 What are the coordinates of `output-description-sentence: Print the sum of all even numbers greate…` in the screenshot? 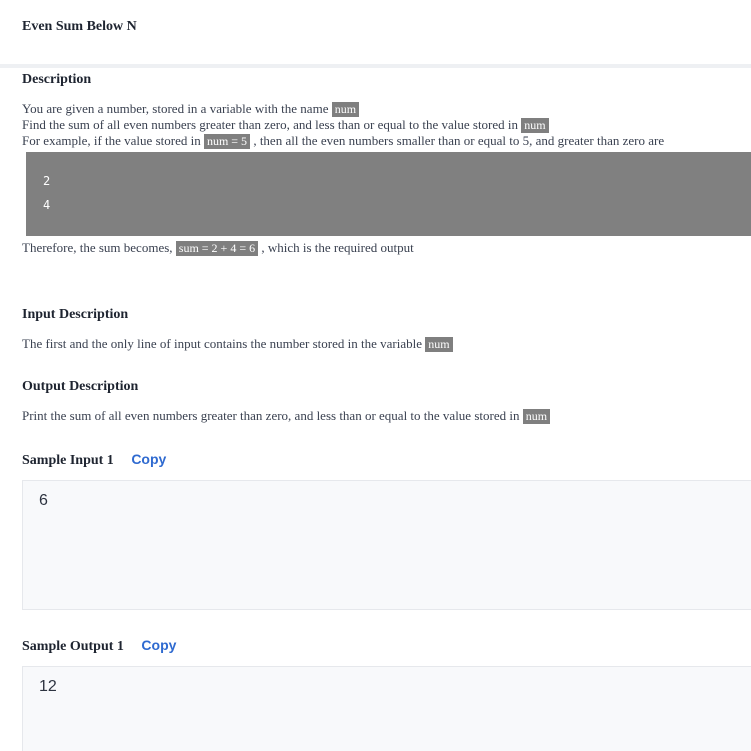 It's located at (271, 415).